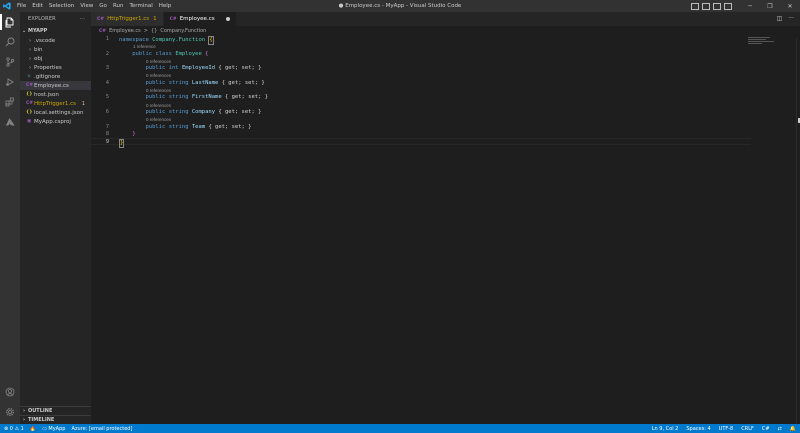 This screenshot has width=800, height=433. I want to click on codelens: 1 reference, so click(445, 46).